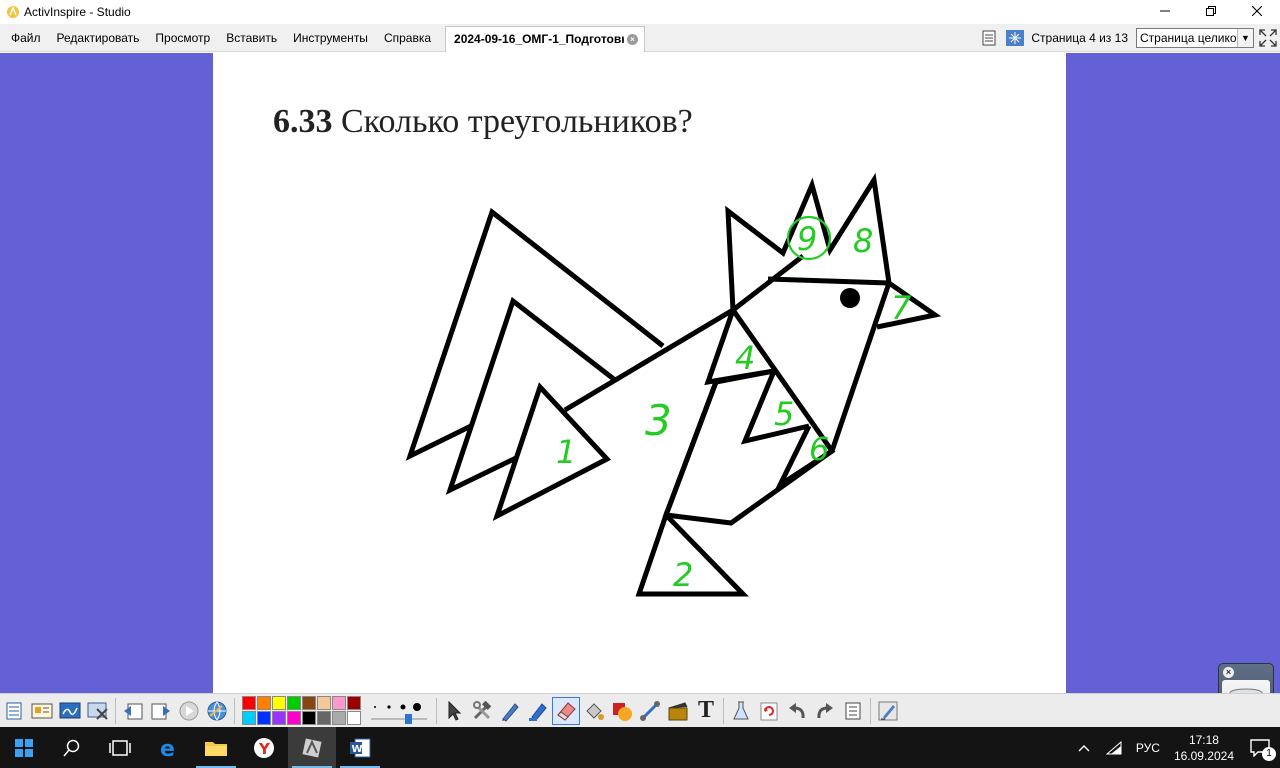 This screenshot has width=1280, height=768. I want to click on clear-flask-icon, so click(741, 710).